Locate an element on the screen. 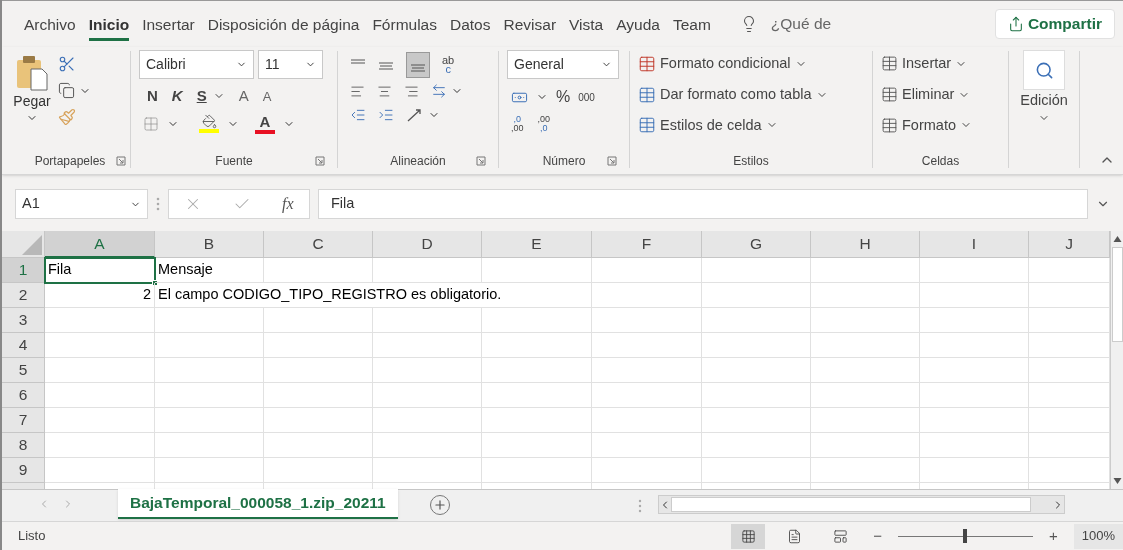 Image resolution: width=1123 pixels, height=550 pixels. name-box: A1 is located at coordinates (81, 204).